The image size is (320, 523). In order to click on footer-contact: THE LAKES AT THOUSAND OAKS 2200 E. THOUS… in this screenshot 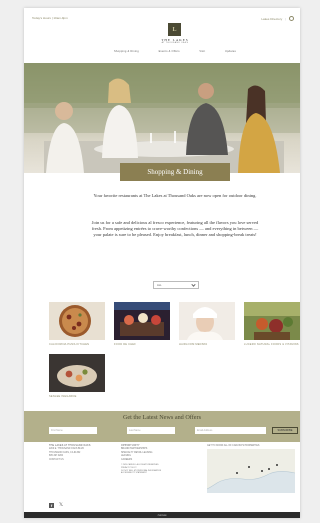, I will do `click(70, 453)`.